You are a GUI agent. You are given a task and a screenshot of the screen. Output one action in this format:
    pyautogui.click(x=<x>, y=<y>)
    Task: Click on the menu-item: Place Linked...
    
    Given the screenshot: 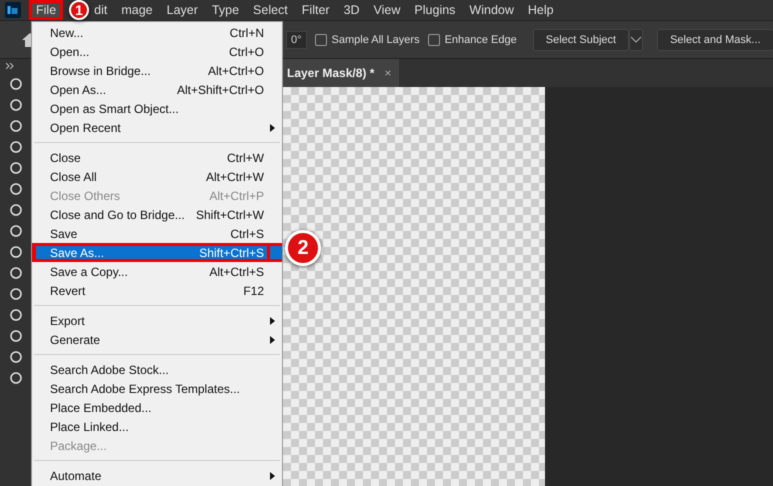 What is the action you would take?
    pyautogui.click(x=157, y=426)
    